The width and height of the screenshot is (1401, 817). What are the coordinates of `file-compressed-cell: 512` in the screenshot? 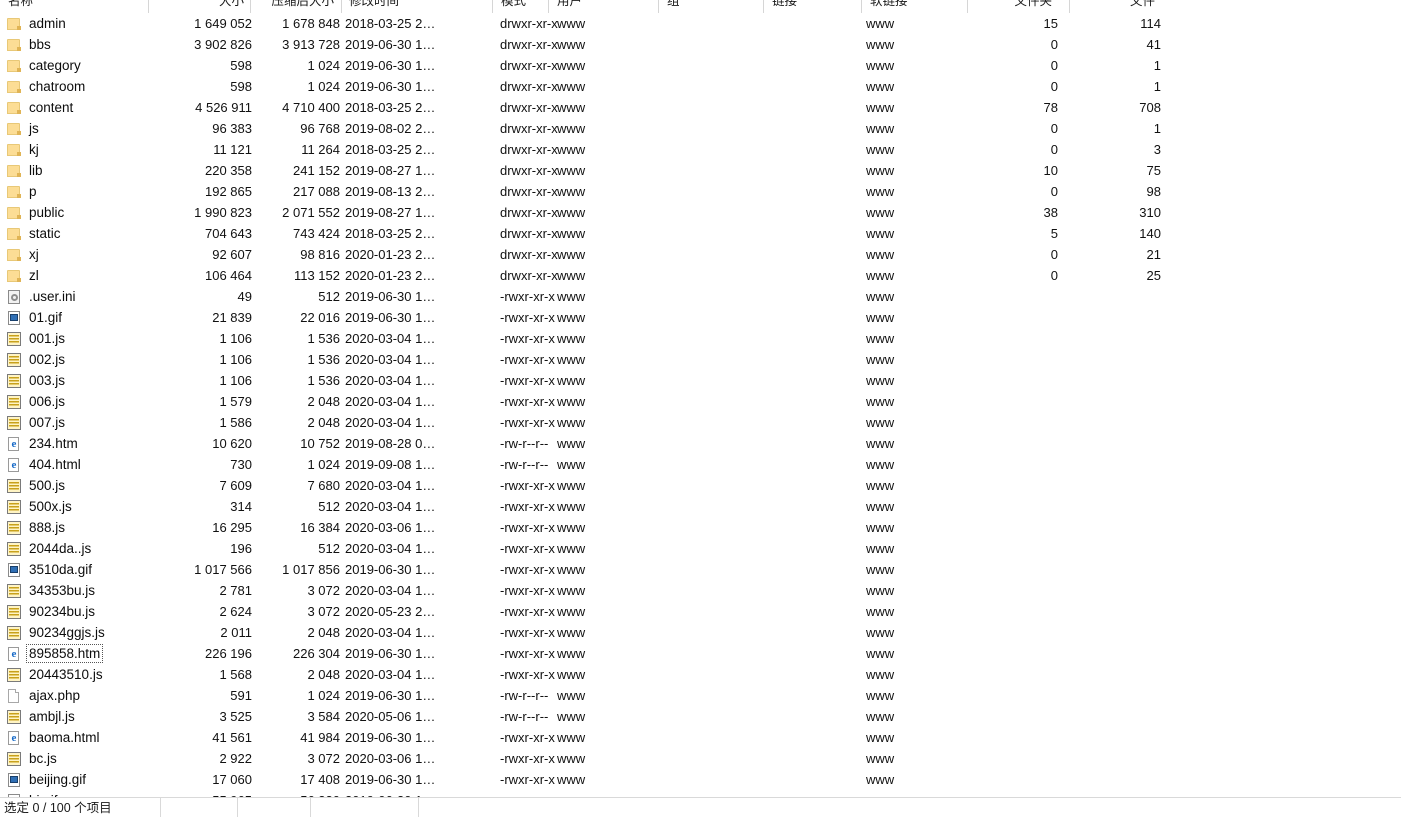 It's located at (329, 506).